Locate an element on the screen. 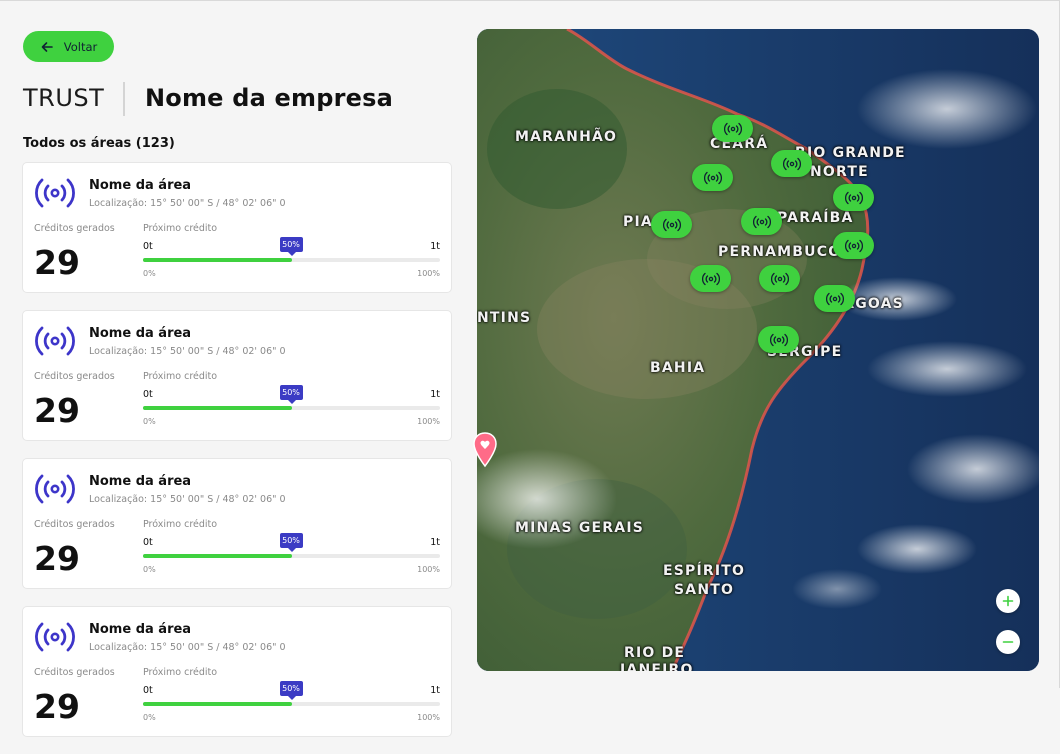 This screenshot has height=754, width=1060. map-label-santo: SANTO is located at coordinates (704, 590).